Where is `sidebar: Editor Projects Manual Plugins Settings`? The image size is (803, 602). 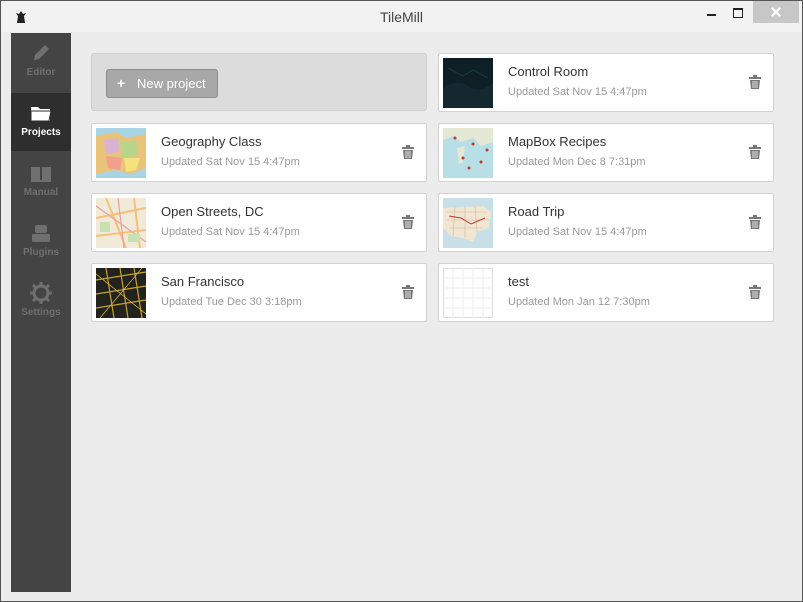
sidebar: Editor Projects Manual Plugins Settings is located at coordinates (41, 312).